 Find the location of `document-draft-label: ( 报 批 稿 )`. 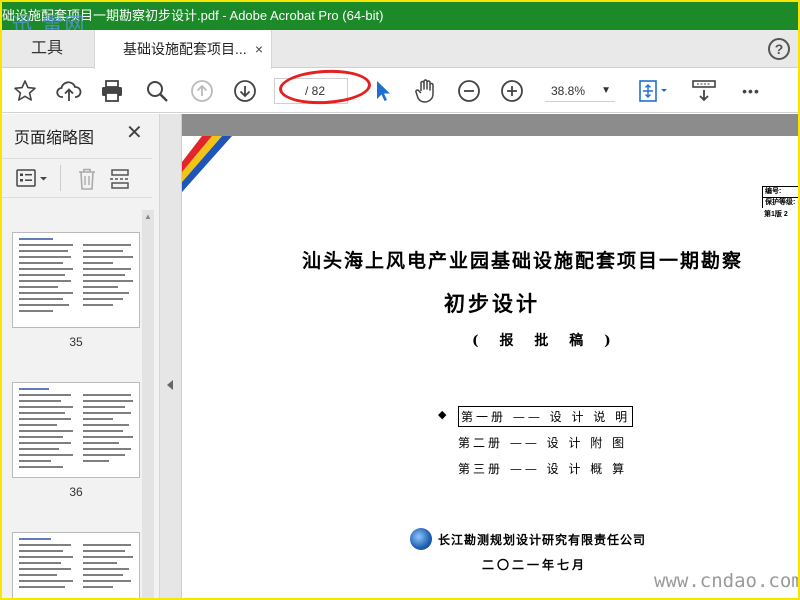

document-draft-label: ( 报 批 稿 ) is located at coordinates (545, 341).